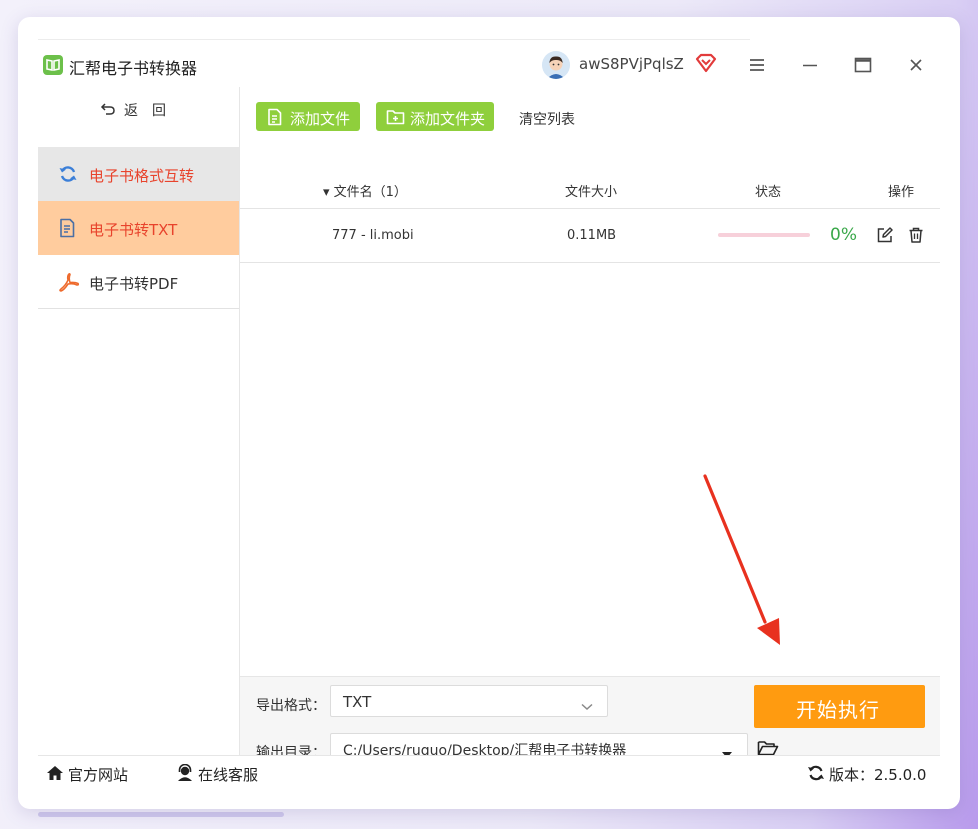 The image size is (978, 829). Describe the element at coordinates (228, 775) in the screenshot. I see `service-label: 在线客服` at that location.